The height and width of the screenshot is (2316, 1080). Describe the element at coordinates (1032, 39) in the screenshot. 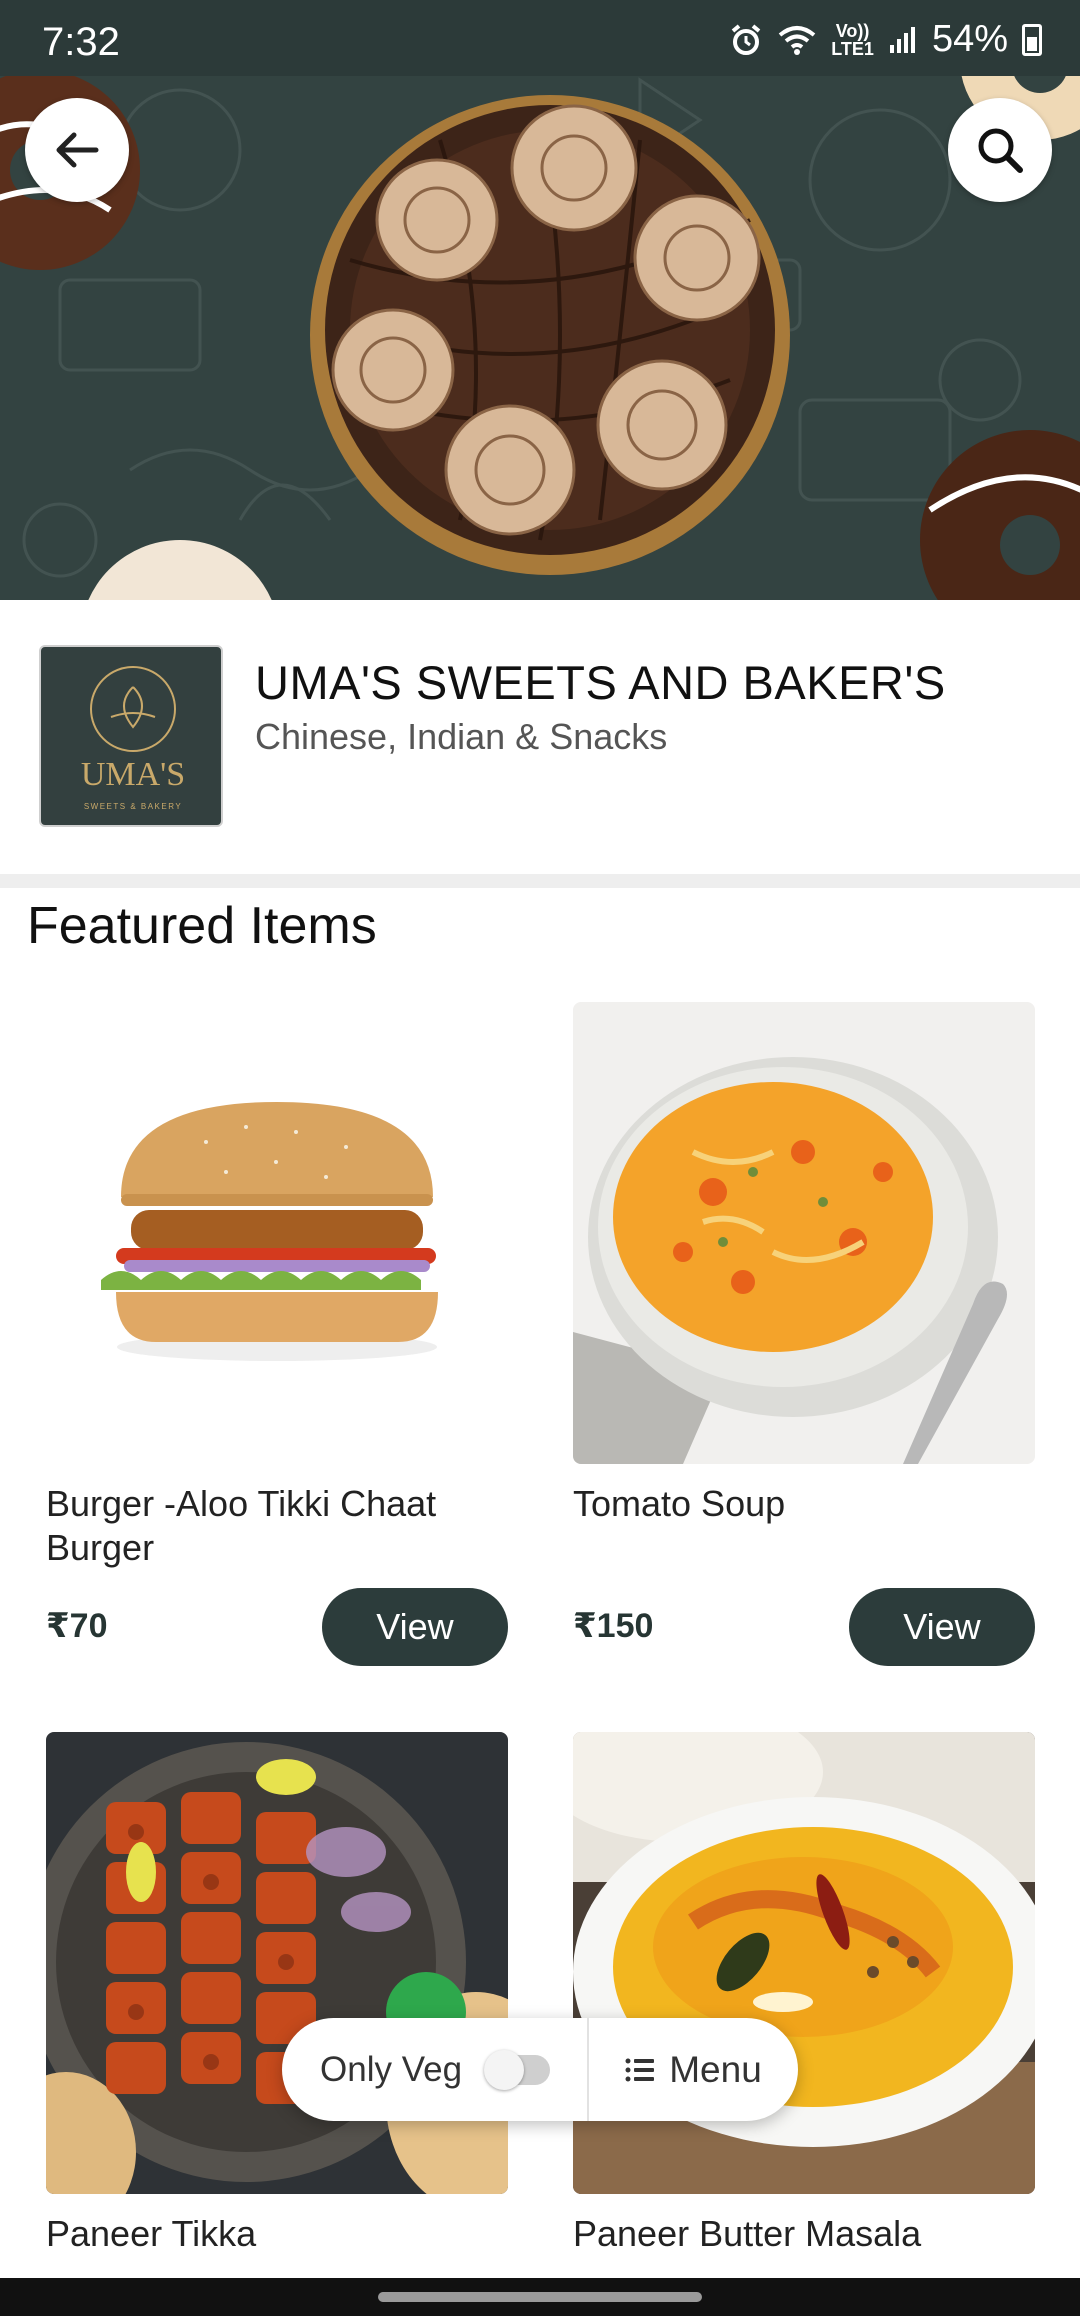

I see `battery-icon` at that location.